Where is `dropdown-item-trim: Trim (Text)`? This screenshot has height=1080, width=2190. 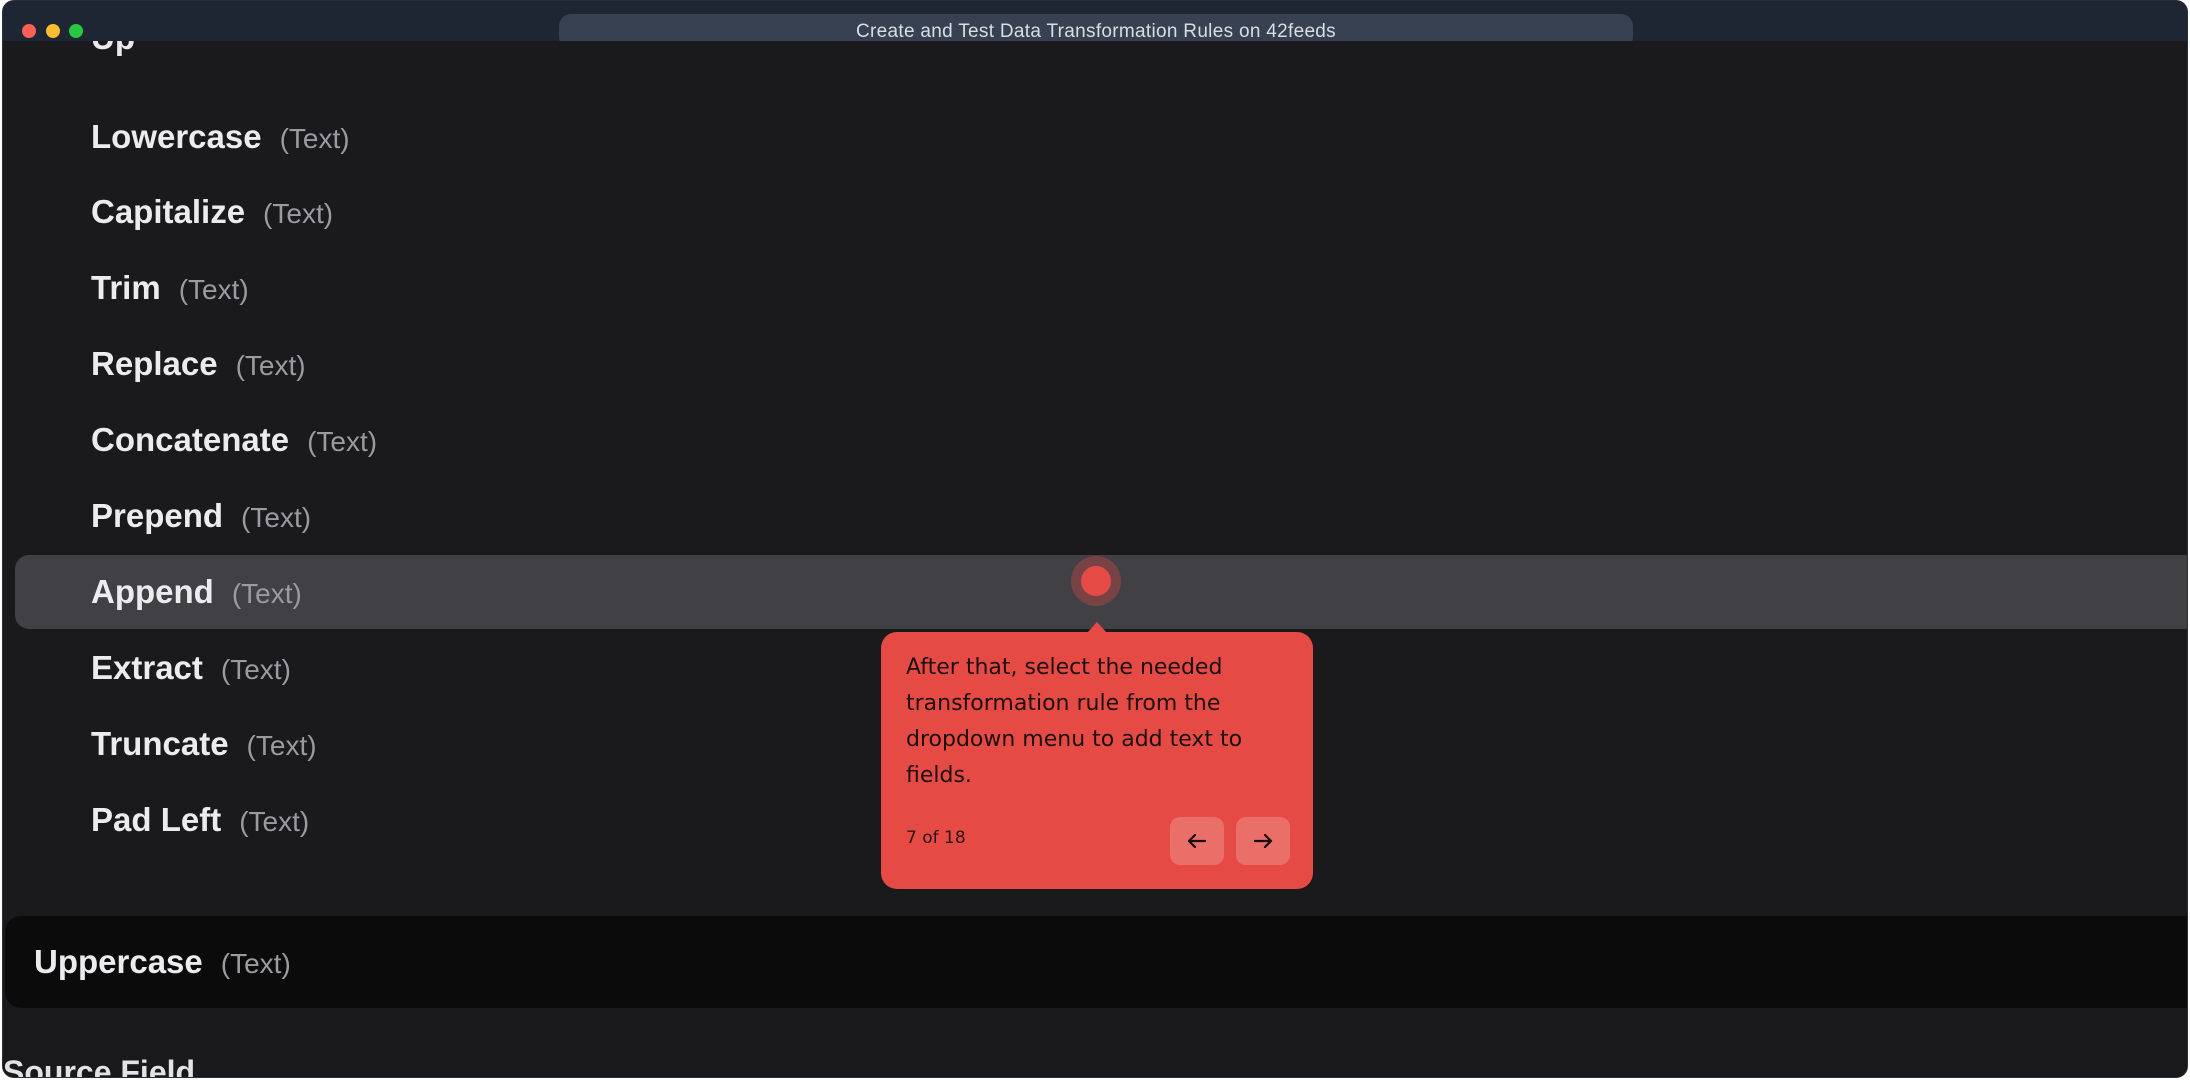 dropdown-item-trim: Trim (Text) is located at coordinates (1101, 288).